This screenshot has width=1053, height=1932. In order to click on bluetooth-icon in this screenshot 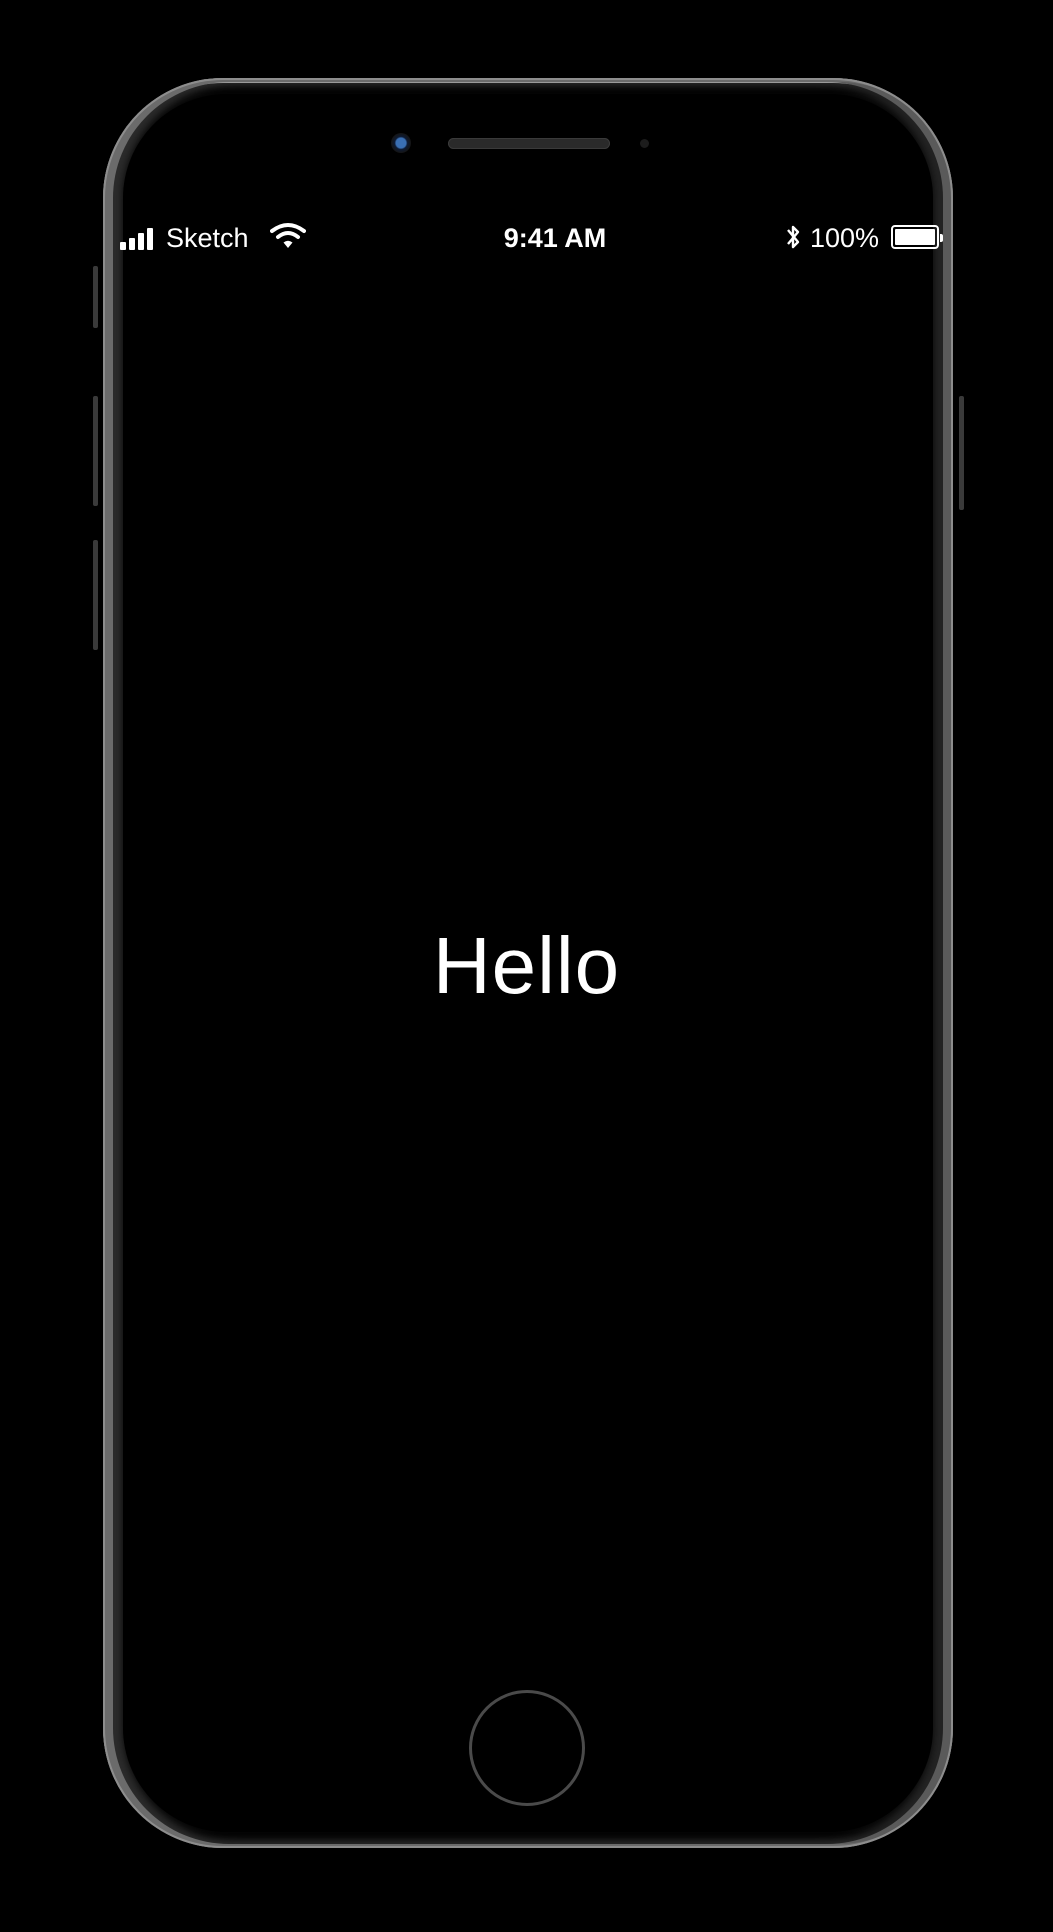, I will do `click(793, 237)`.